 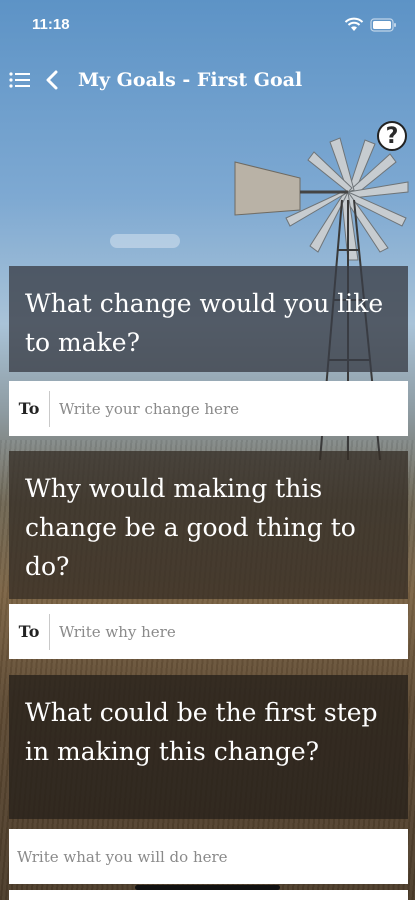 I want to click on help-button: ?, so click(x=392, y=136).